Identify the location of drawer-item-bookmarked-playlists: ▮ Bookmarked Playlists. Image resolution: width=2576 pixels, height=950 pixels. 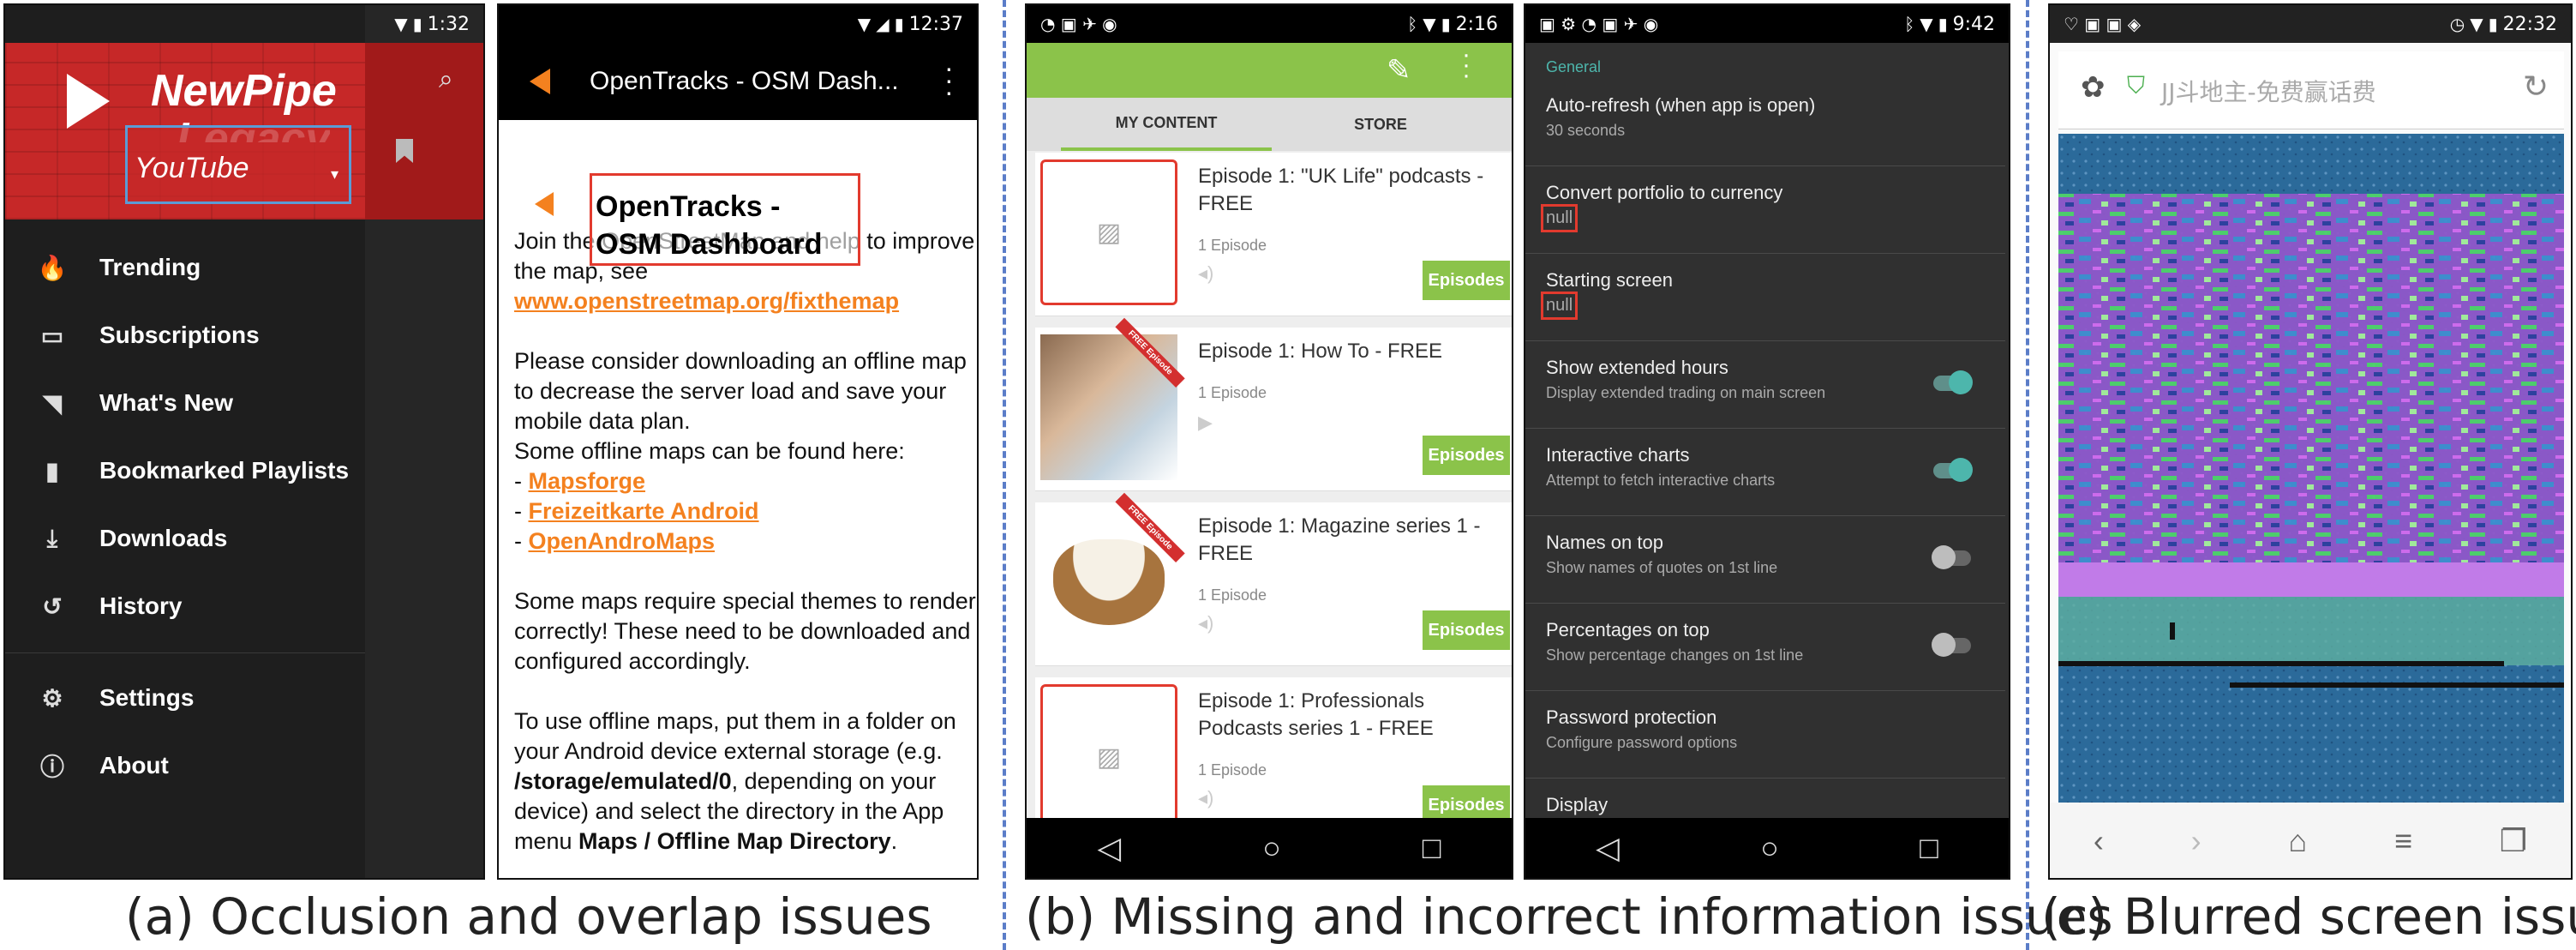
(185, 470).